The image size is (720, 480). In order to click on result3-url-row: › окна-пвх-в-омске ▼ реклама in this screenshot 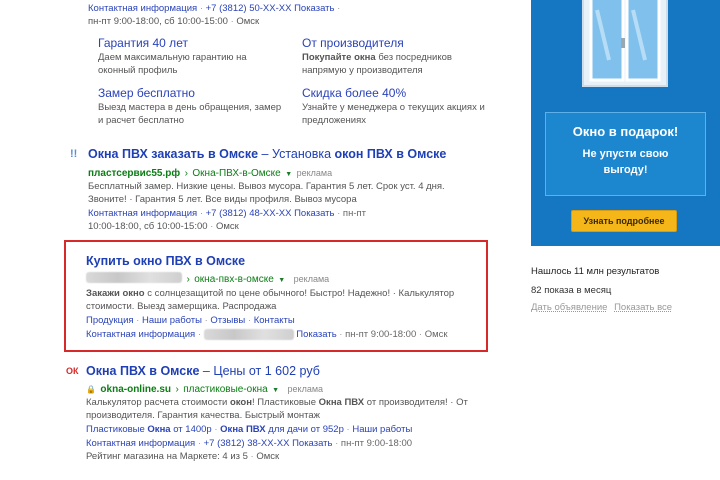, I will do `click(207, 278)`.